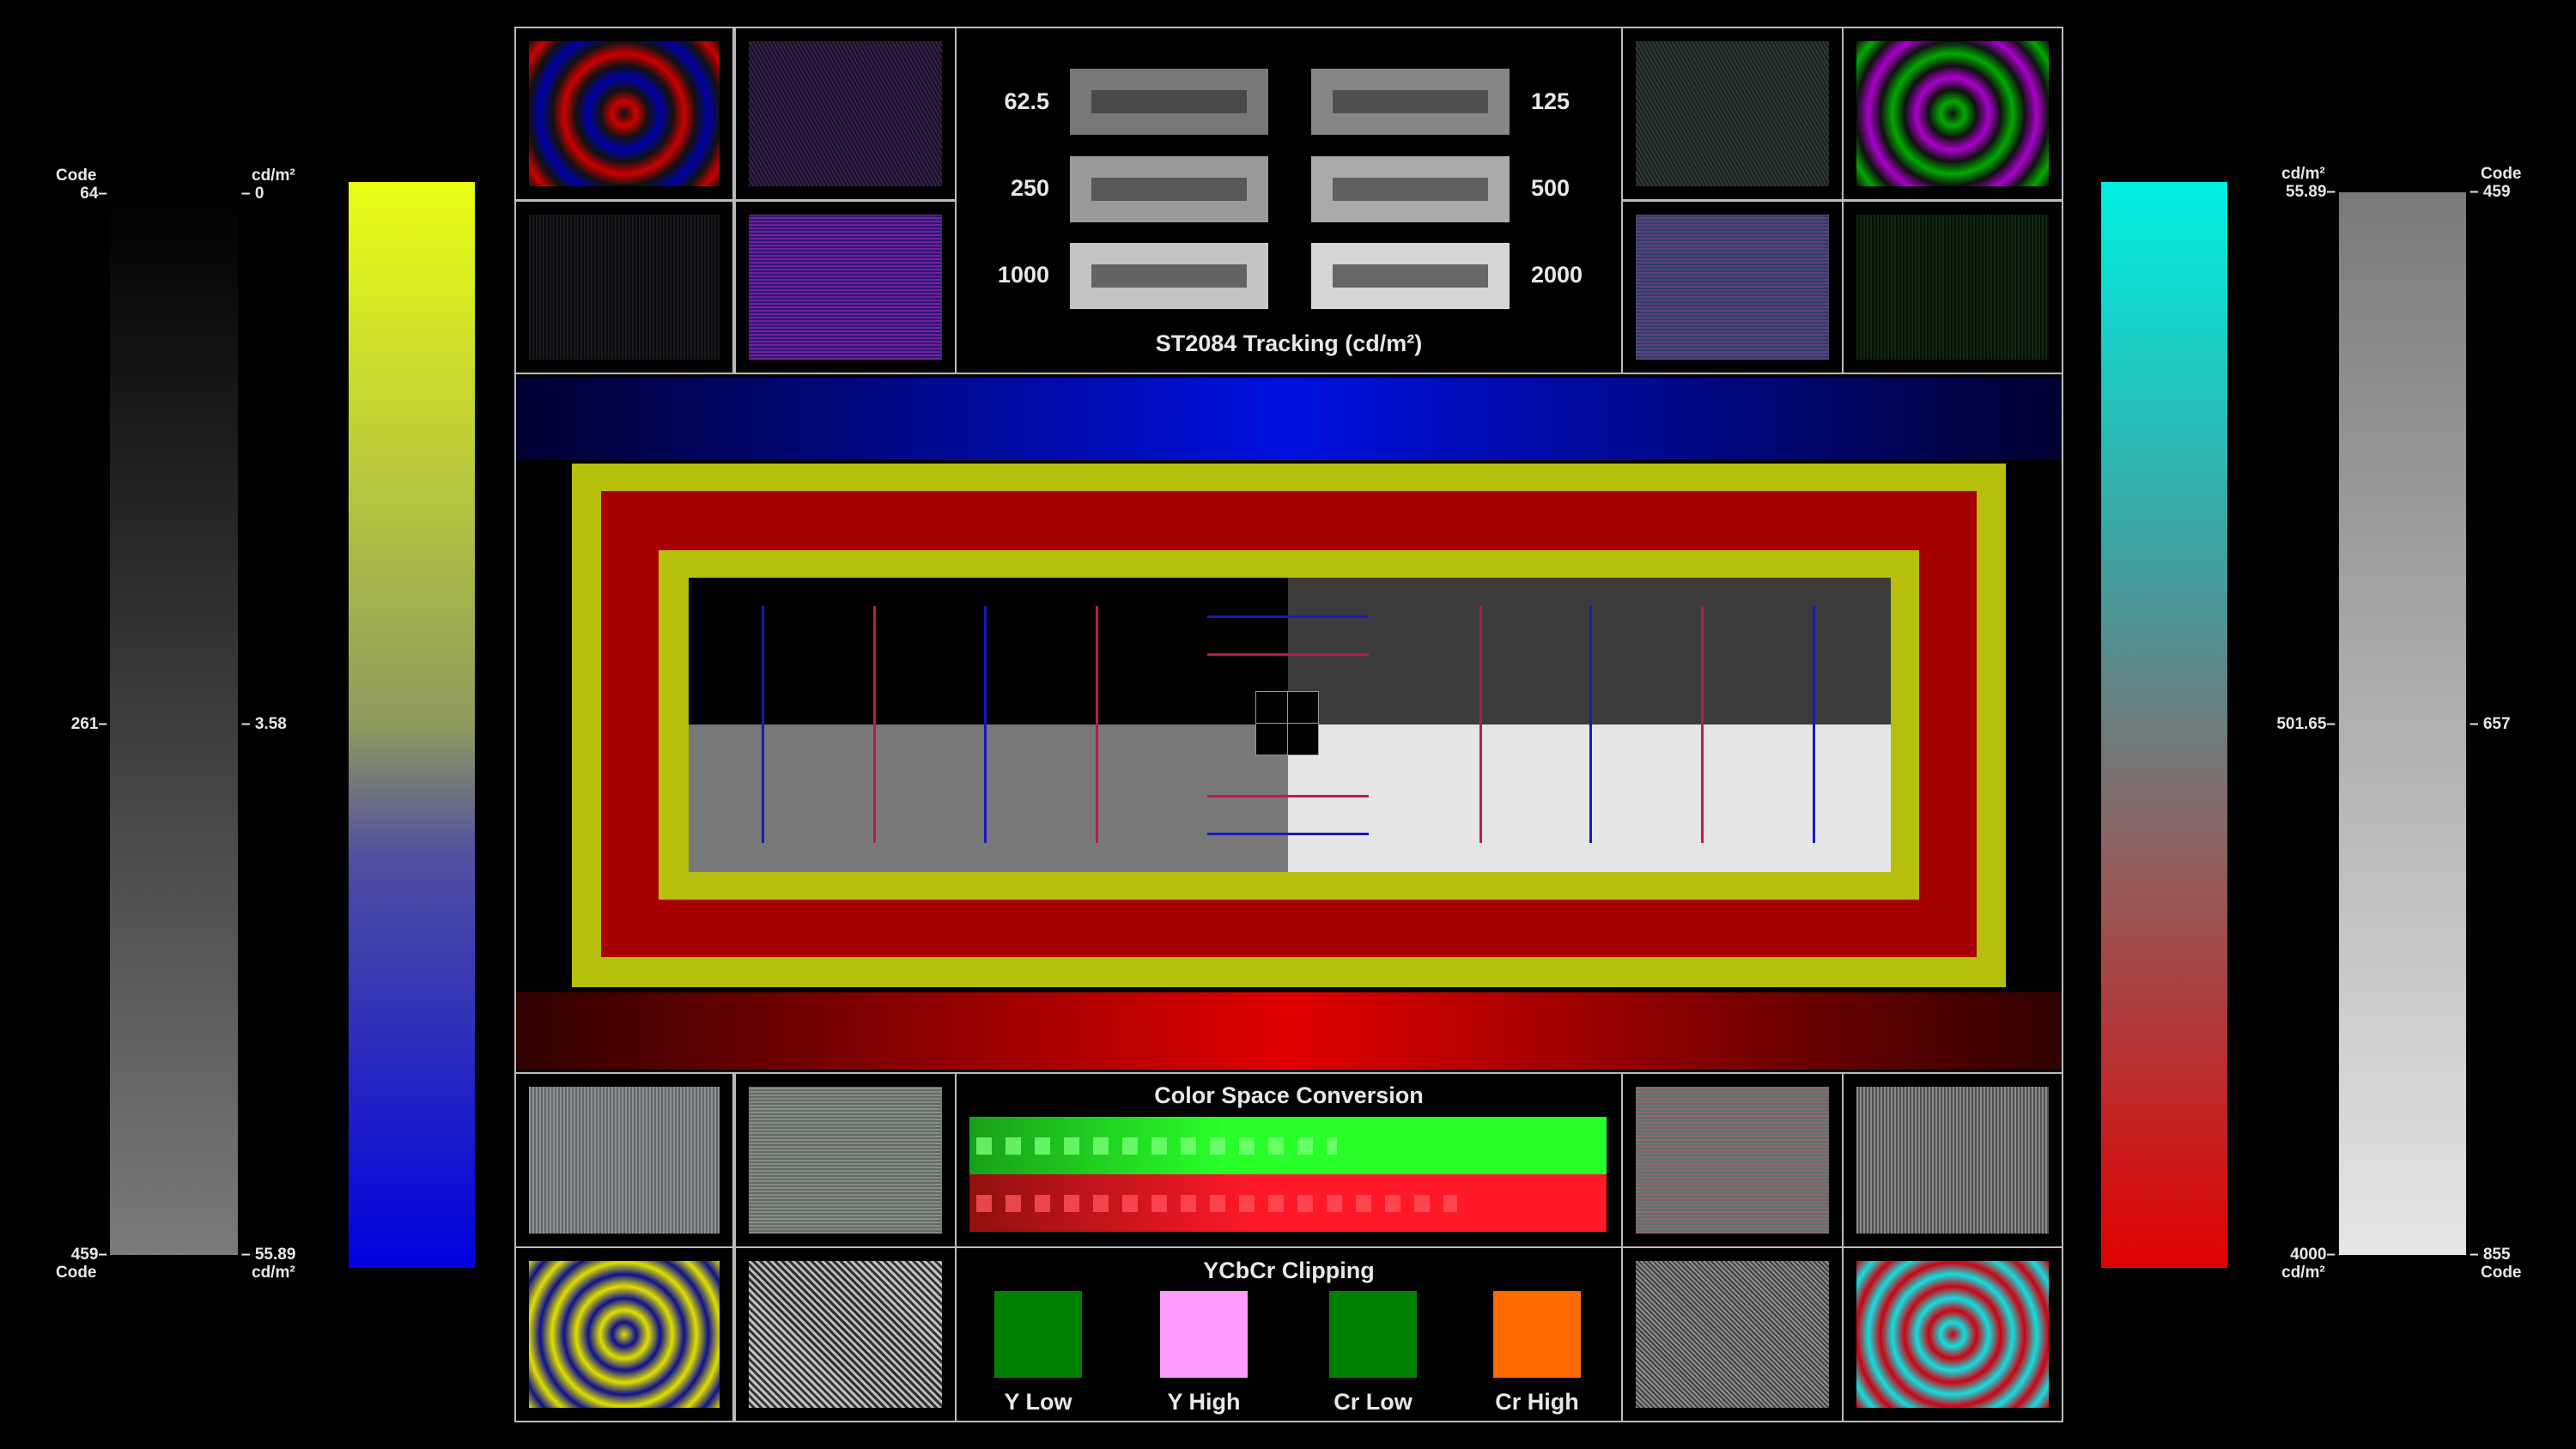  I want to click on gray-quadrant, so click(988, 798).